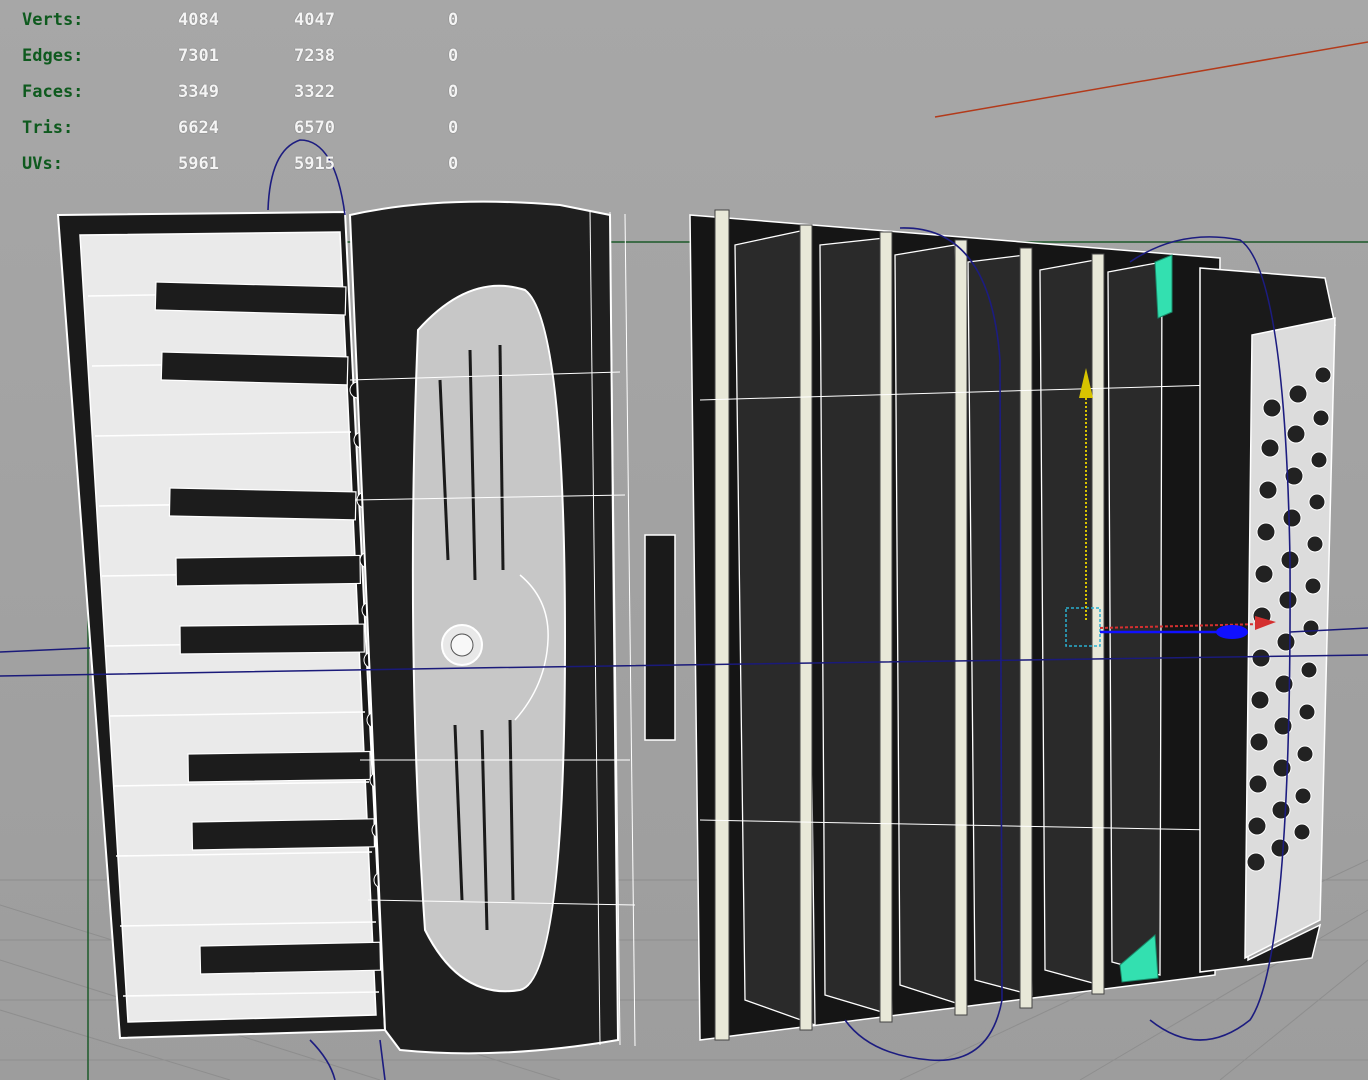  What do you see at coordinates (198, 56) in the screenshot?
I see `hud-total-value: 7301` at bounding box center [198, 56].